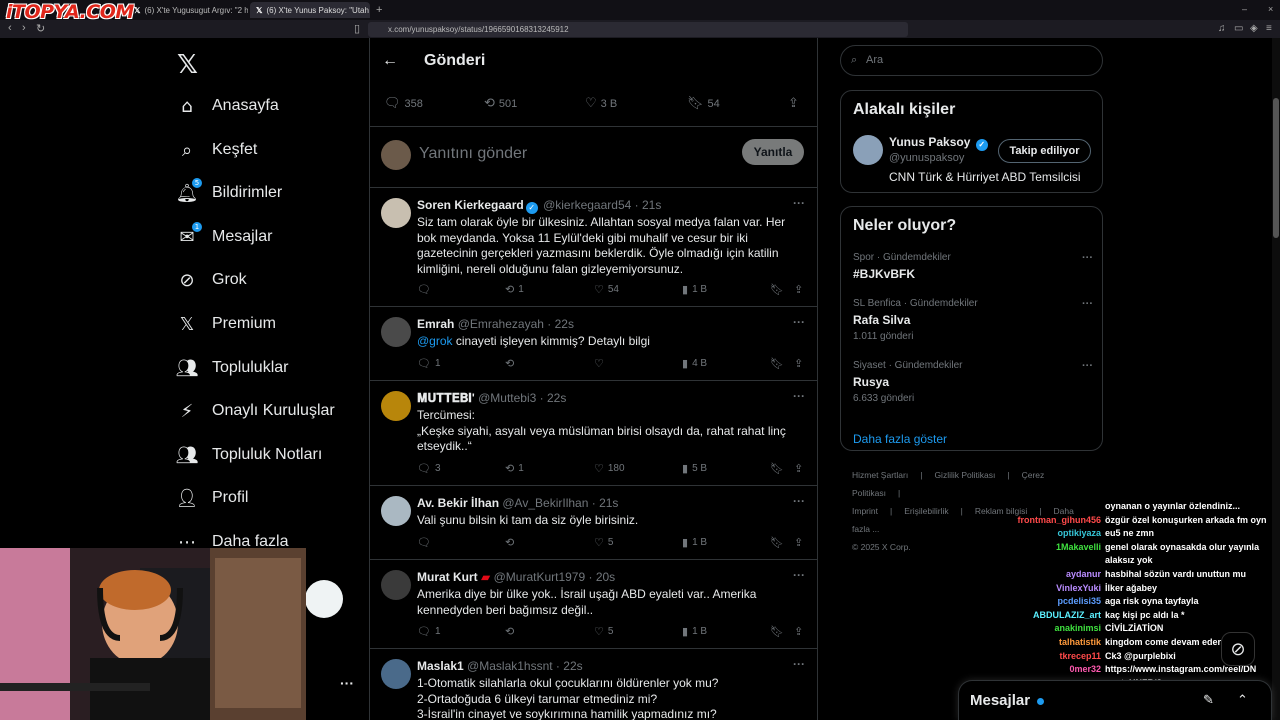  I want to click on tab-2: 𝕏 (6) X'te Yunus Paksoy: "Utah Va, so click(310, 10).